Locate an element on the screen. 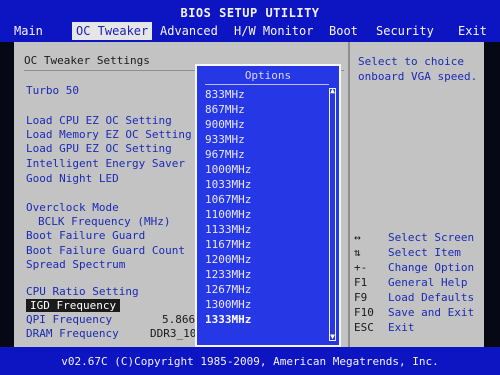  help-key-f1: F1 is located at coordinates (361, 282).